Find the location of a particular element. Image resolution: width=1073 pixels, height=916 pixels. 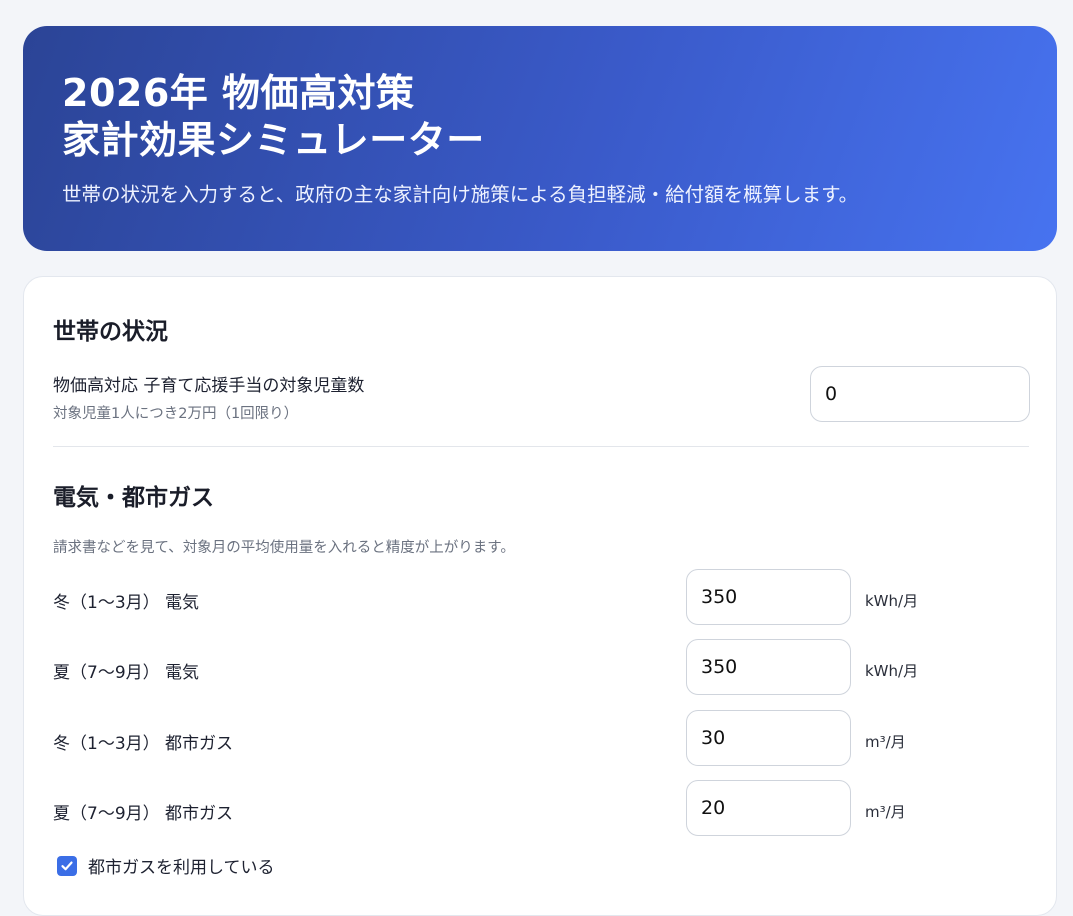

page-title-line2: 家計効果シミュレーター is located at coordinates (273, 140).